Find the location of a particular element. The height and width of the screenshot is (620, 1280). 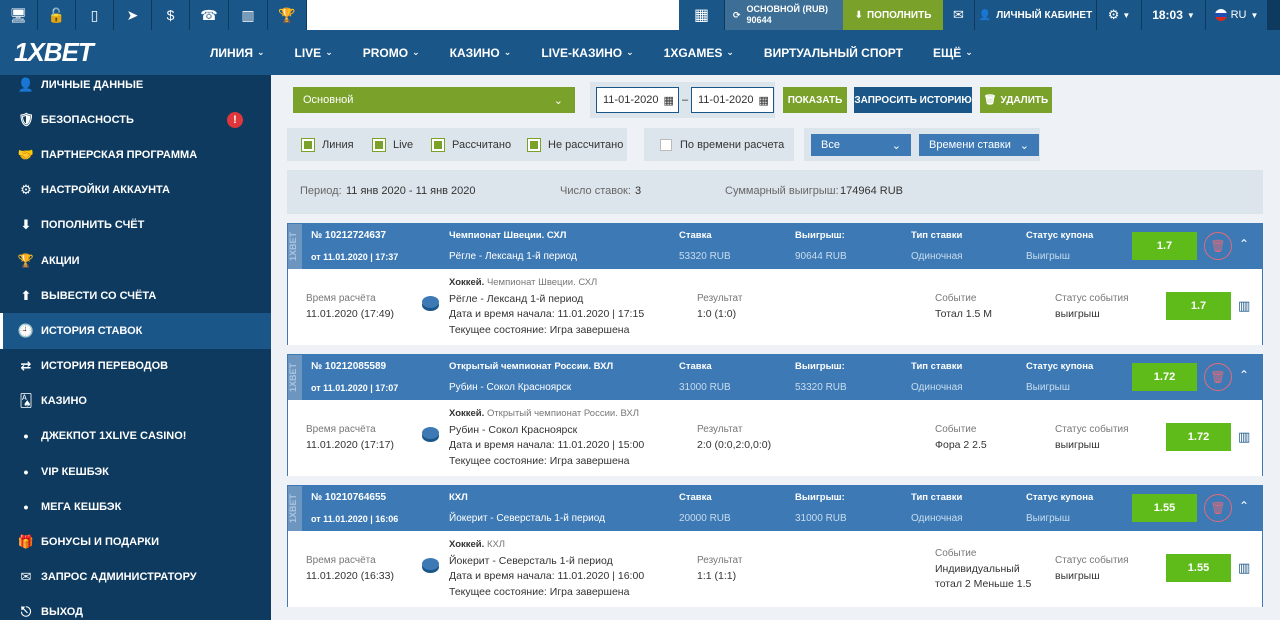

checkbox-by-calc-time: По времени расчета is located at coordinates (722, 145).